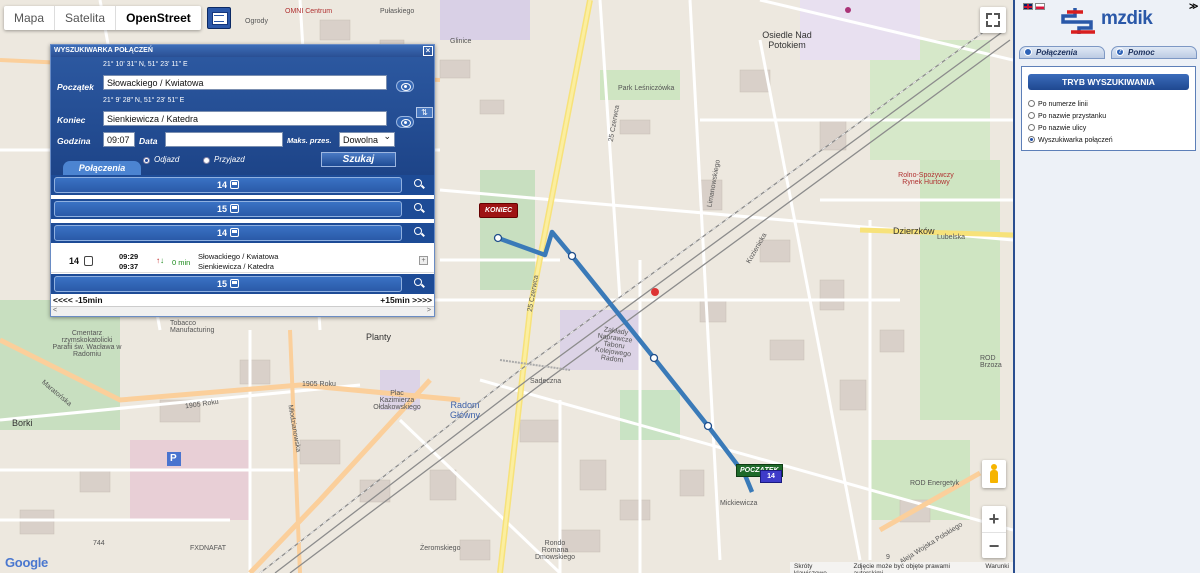 The image size is (1200, 573). I want to click on mode-option-line: Po numerze linii, so click(1058, 104).